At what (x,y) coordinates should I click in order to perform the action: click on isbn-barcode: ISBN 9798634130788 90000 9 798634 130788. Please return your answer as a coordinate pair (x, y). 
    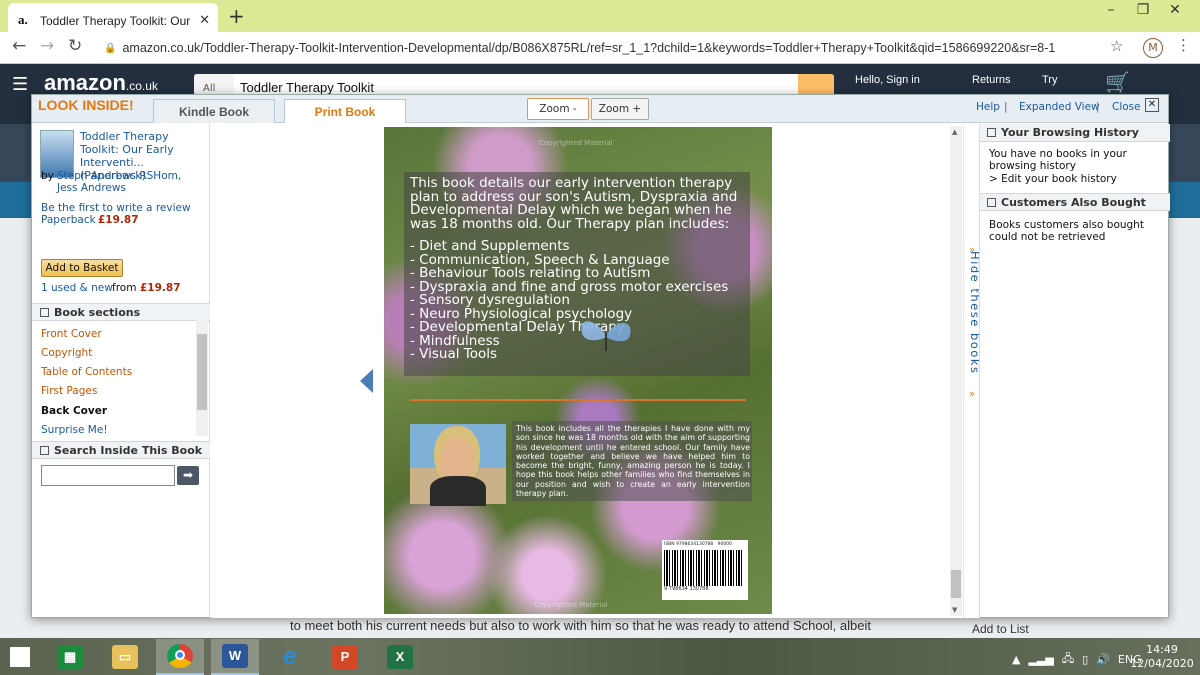
    Looking at the image, I should click on (705, 570).